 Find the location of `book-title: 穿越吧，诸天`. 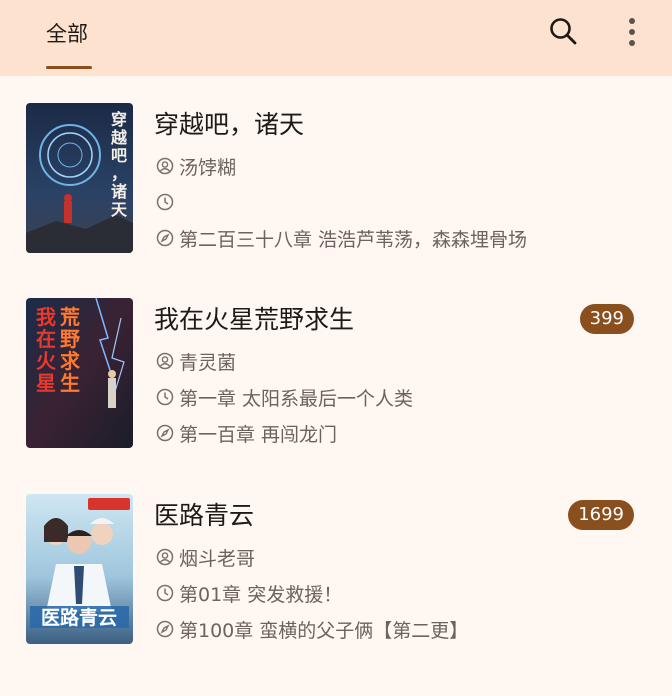

book-title: 穿越吧，诸天 is located at coordinates (229, 124).